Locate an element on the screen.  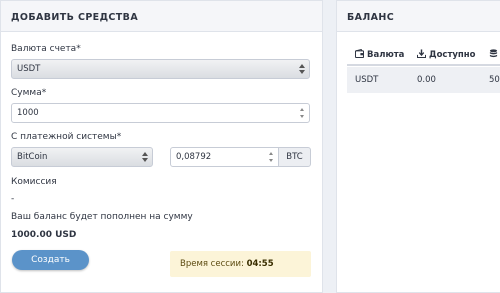
result-value: 1000.00 USD is located at coordinates (44, 235).